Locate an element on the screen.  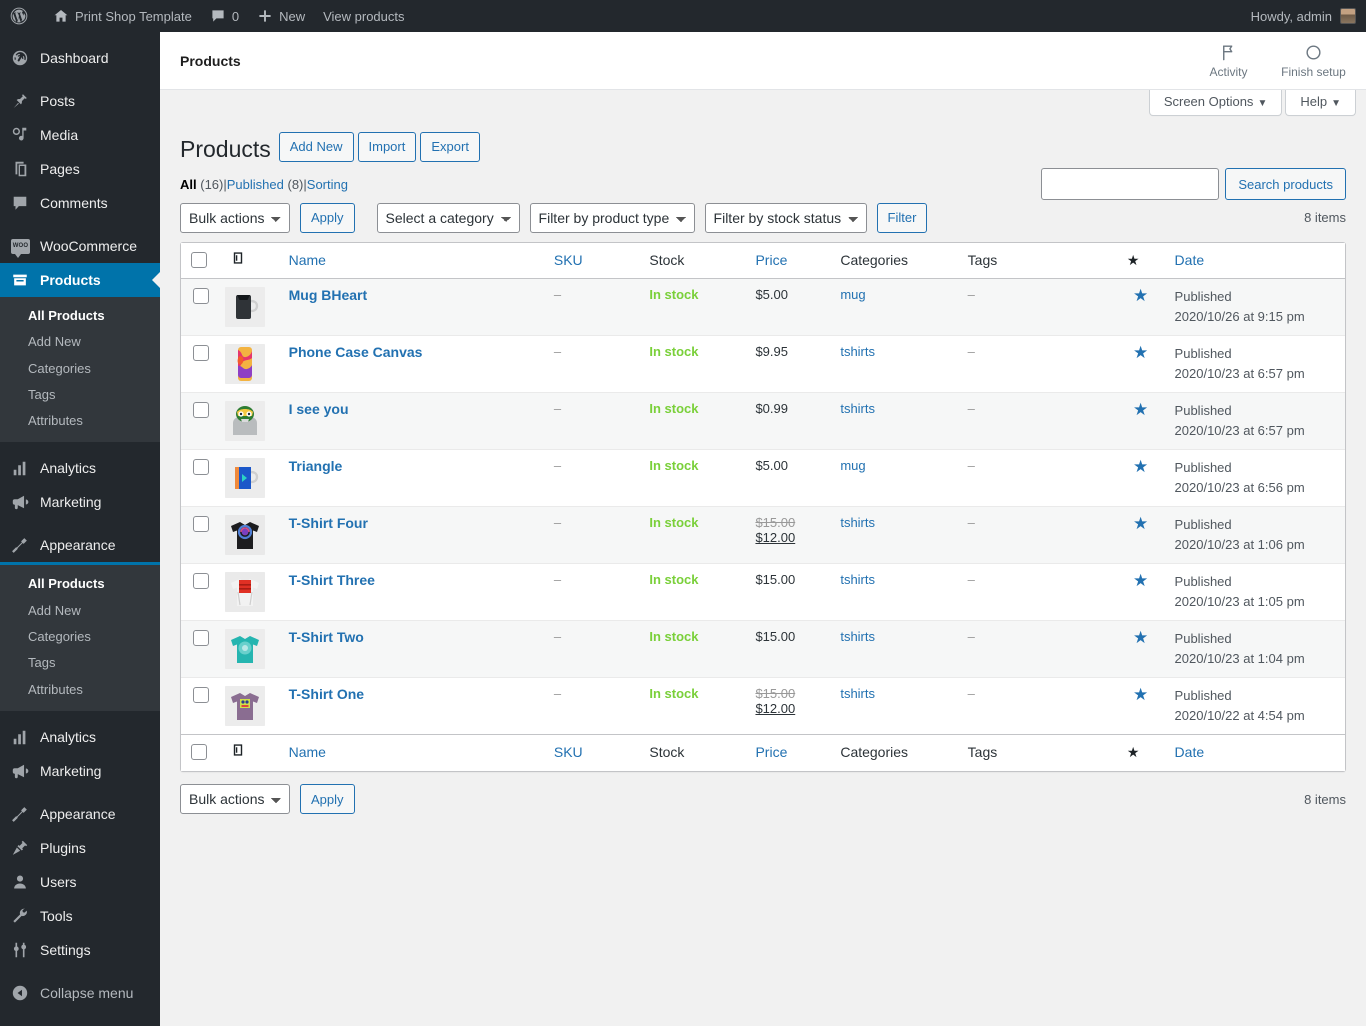
sort-date-link: Date is located at coordinates (1190, 260).